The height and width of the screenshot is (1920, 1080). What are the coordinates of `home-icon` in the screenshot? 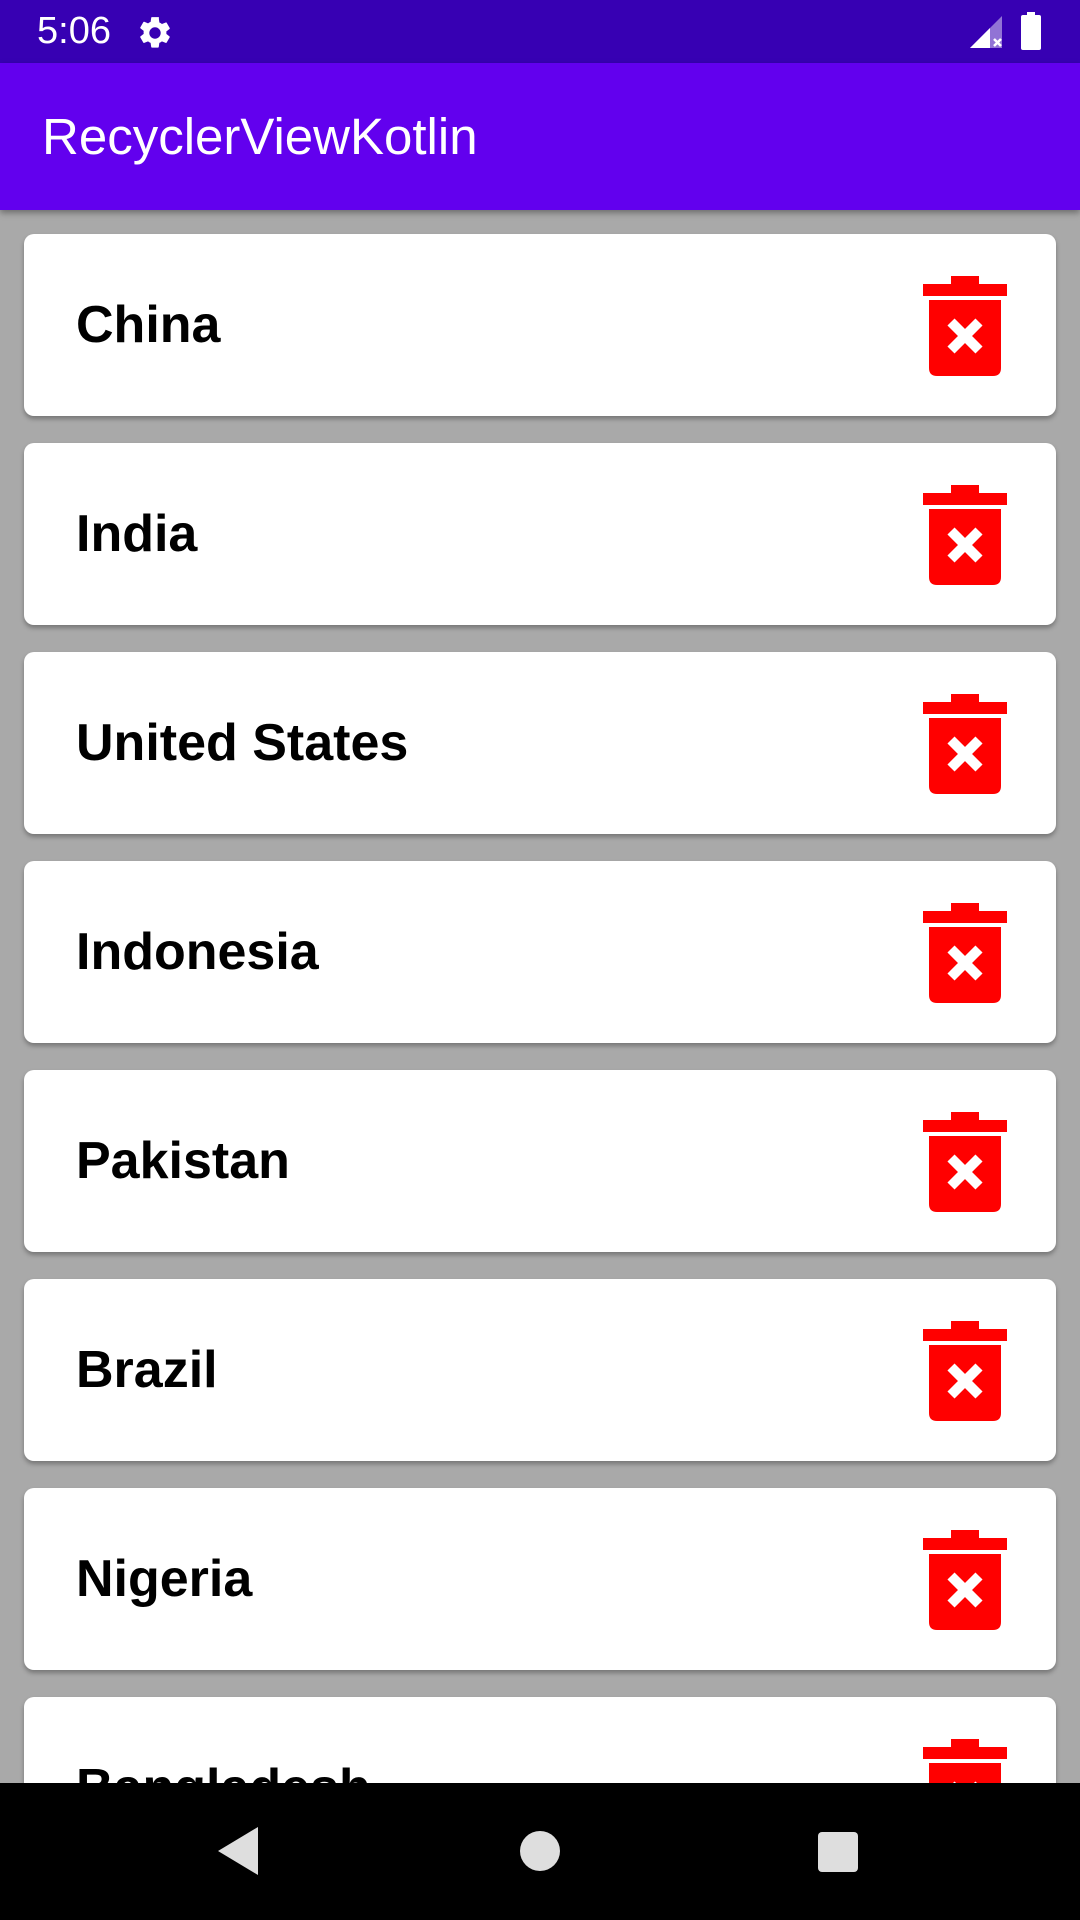 It's located at (540, 1851).